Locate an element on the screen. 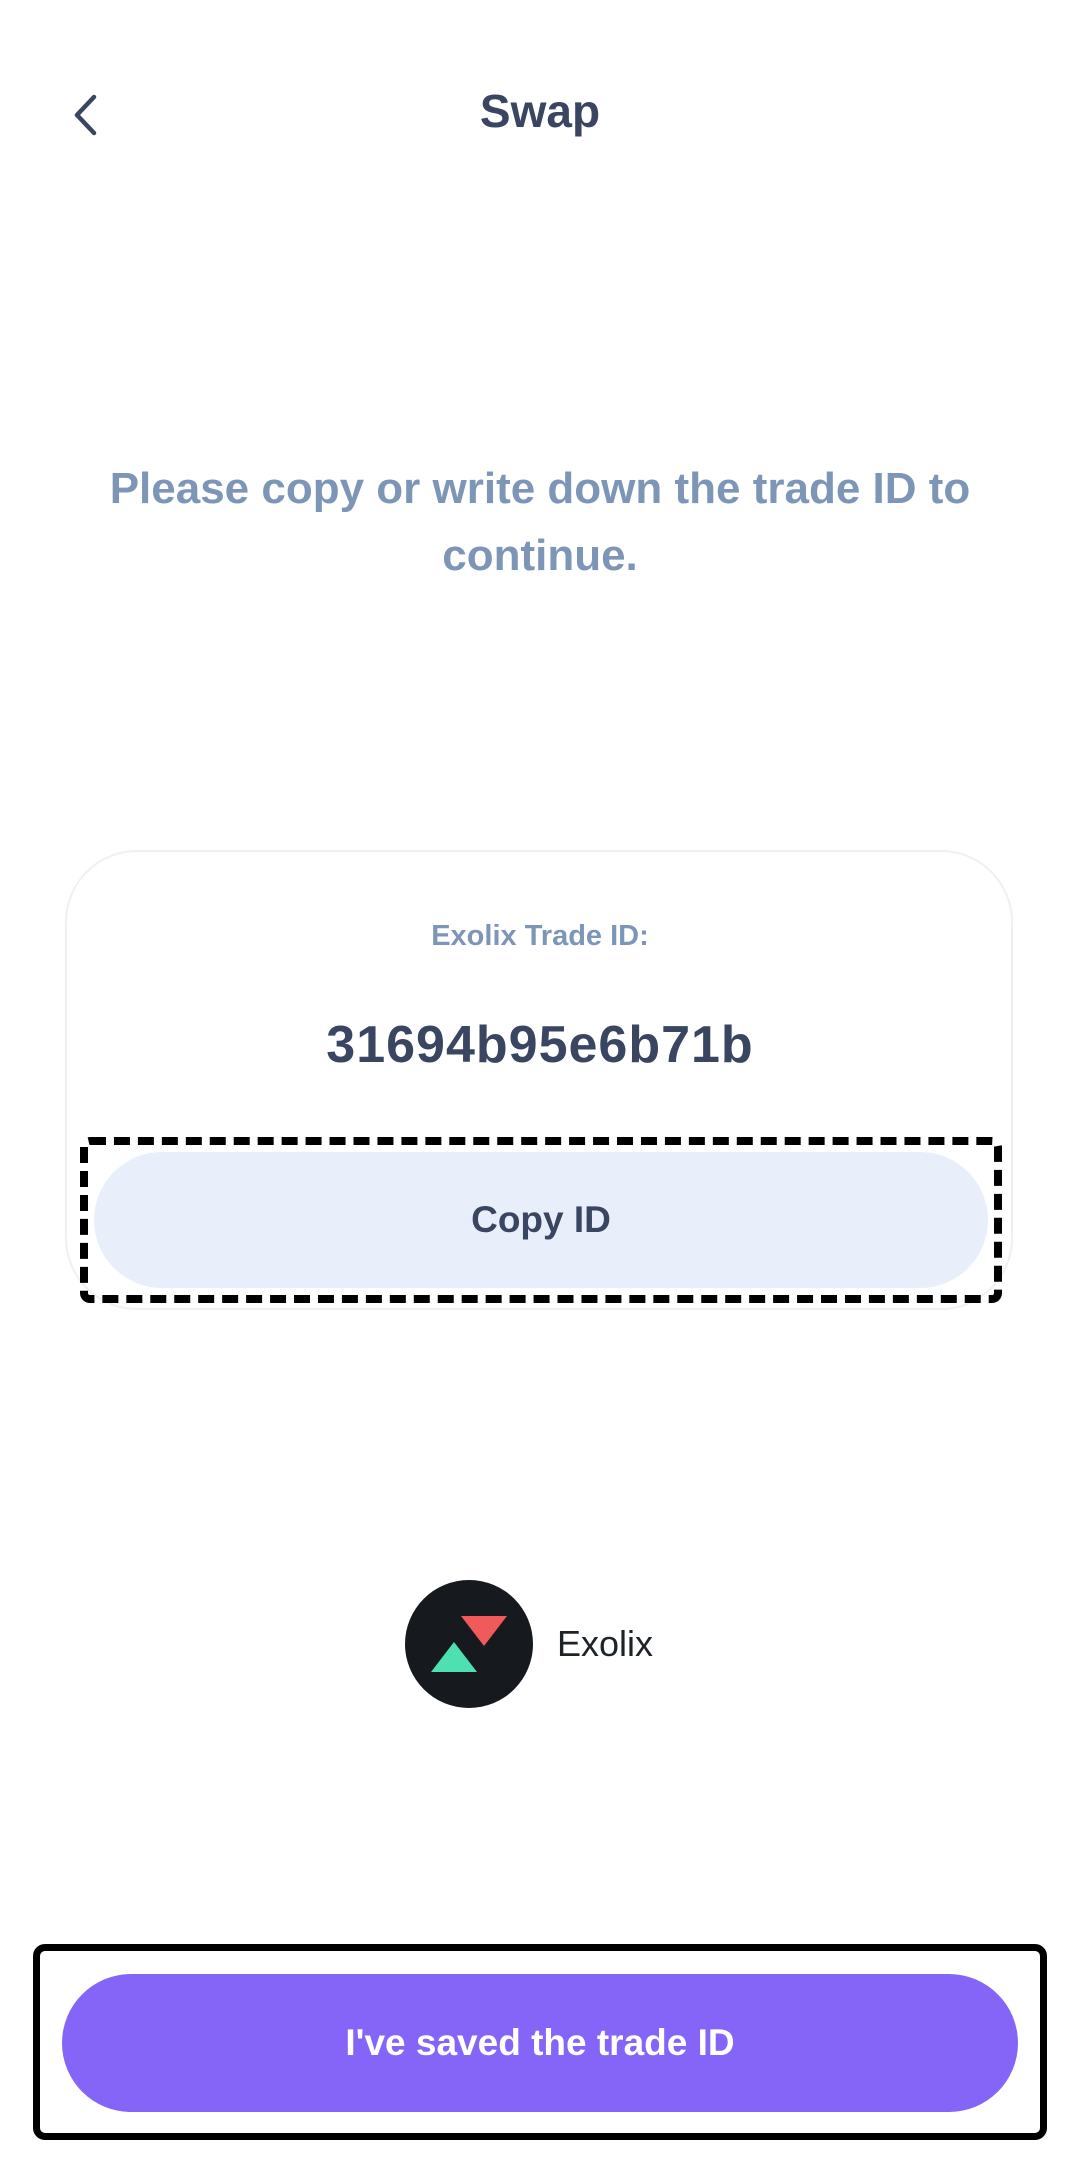  trade-id-label: Exolix Trade ID: is located at coordinates (540, 936).